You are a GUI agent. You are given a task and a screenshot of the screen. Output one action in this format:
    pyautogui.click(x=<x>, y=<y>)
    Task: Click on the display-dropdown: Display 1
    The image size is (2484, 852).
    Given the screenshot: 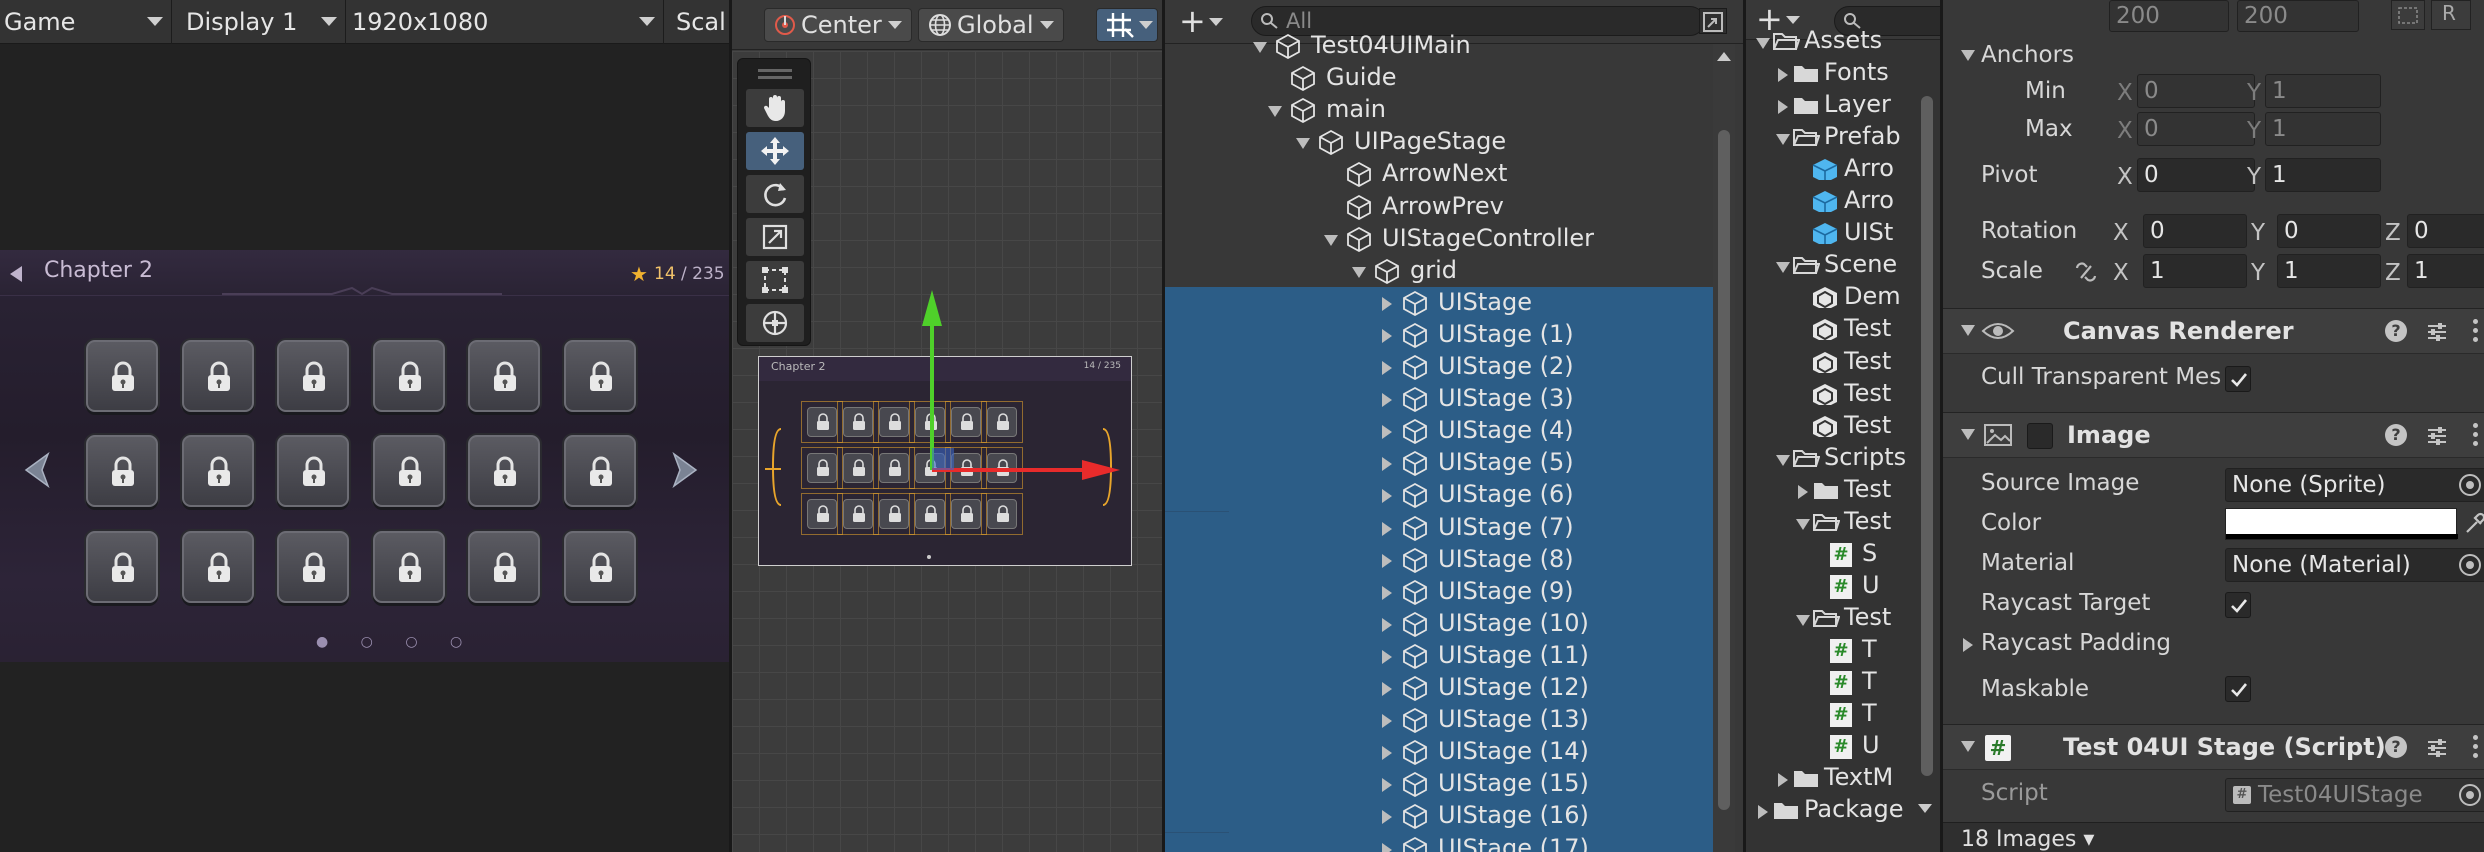 What is the action you would take?
    pyautogui.click(x=259, y=22)
    